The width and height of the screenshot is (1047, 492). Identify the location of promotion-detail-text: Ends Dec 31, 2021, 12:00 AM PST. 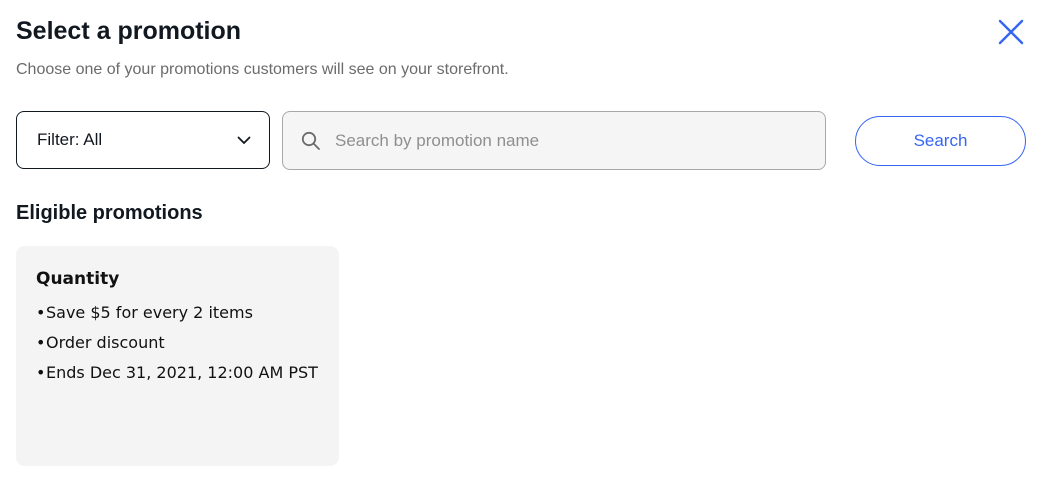
(182, 372).